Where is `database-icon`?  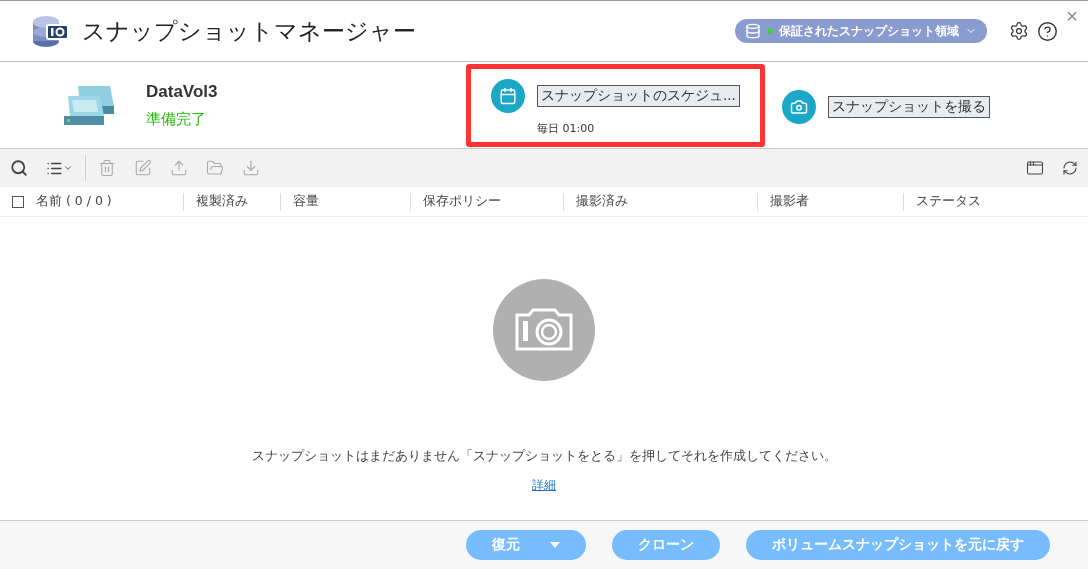 database-icon is located at coordinates (753, 31).